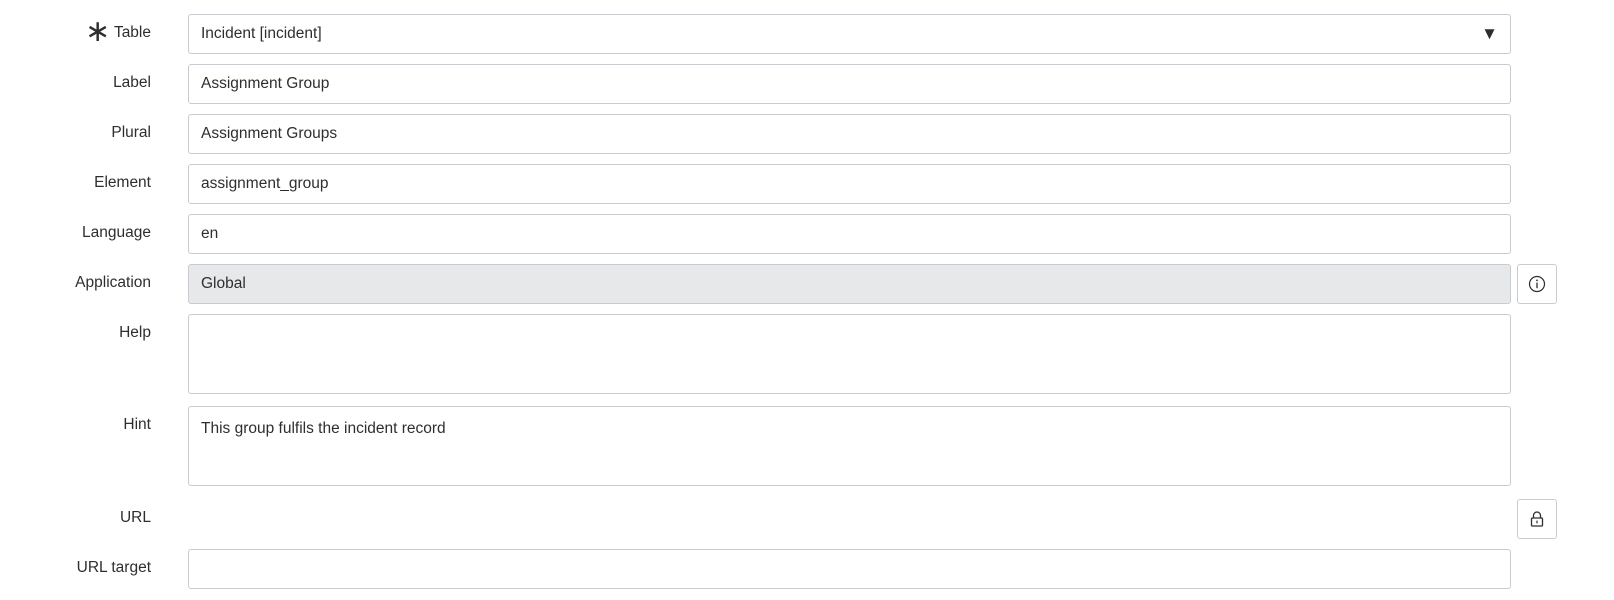 The height and width of the screenshot is (600, 1614). Describe the element at coordinates (849, 284) in the screenshot. I see `application-input: Global` at that location.